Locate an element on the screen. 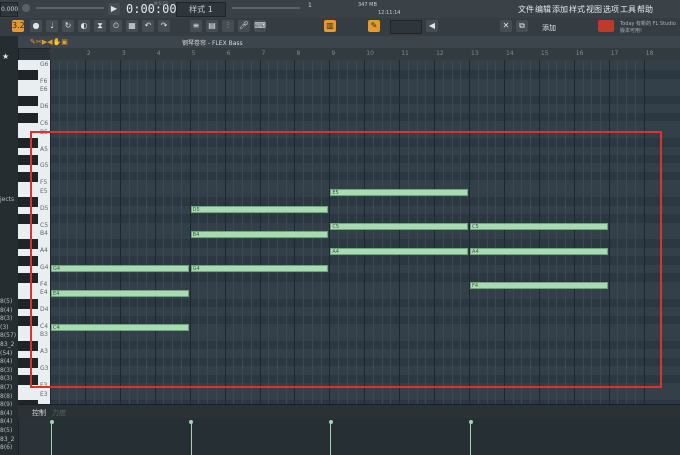 This screenshot has width=680, height=455. ruler-tick: 5 is located at coordinates (193, 53).